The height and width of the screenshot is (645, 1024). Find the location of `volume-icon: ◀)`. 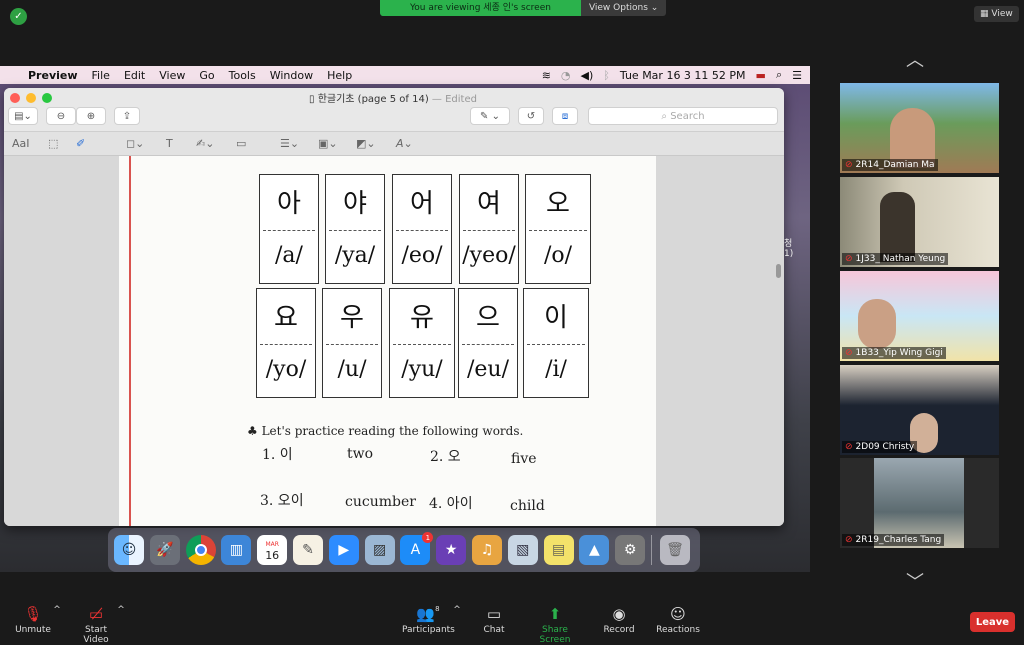

volume-icon: ◀) is located at coordinates (587, 75).